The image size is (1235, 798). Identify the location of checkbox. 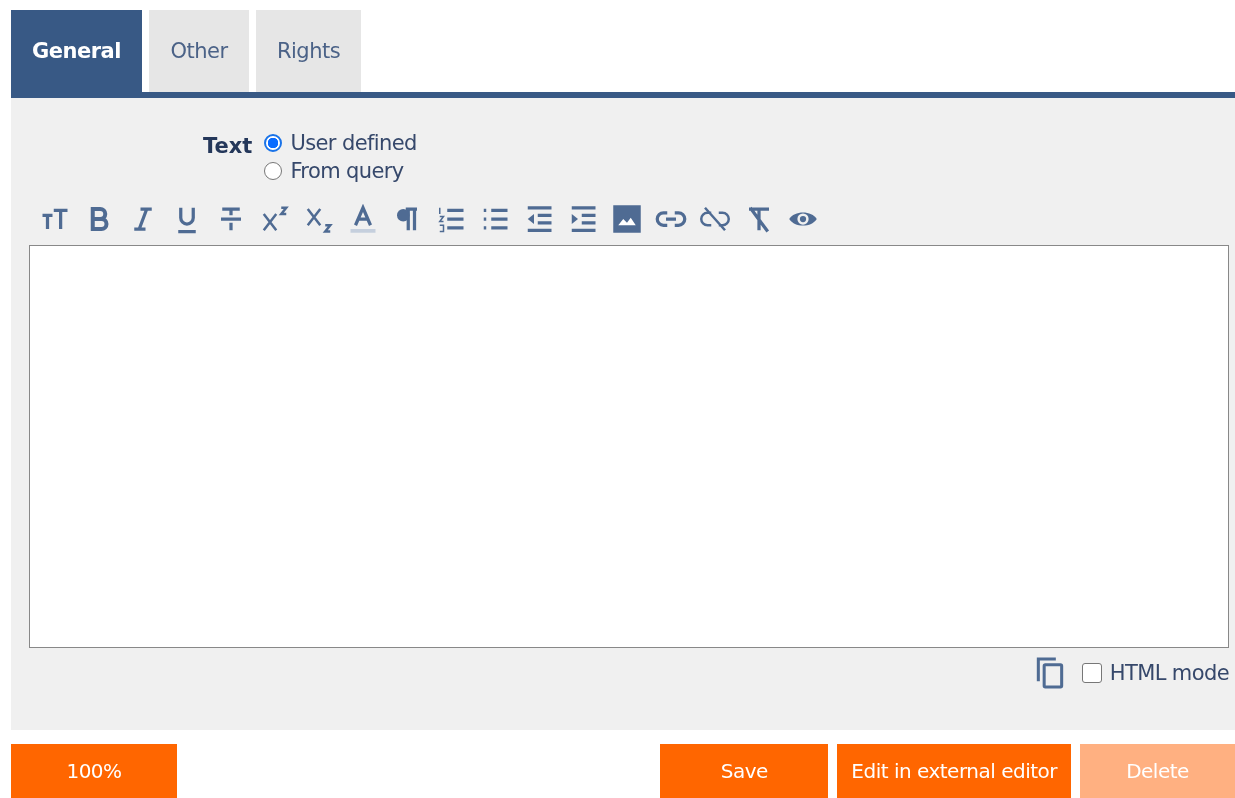
(1091, 673).